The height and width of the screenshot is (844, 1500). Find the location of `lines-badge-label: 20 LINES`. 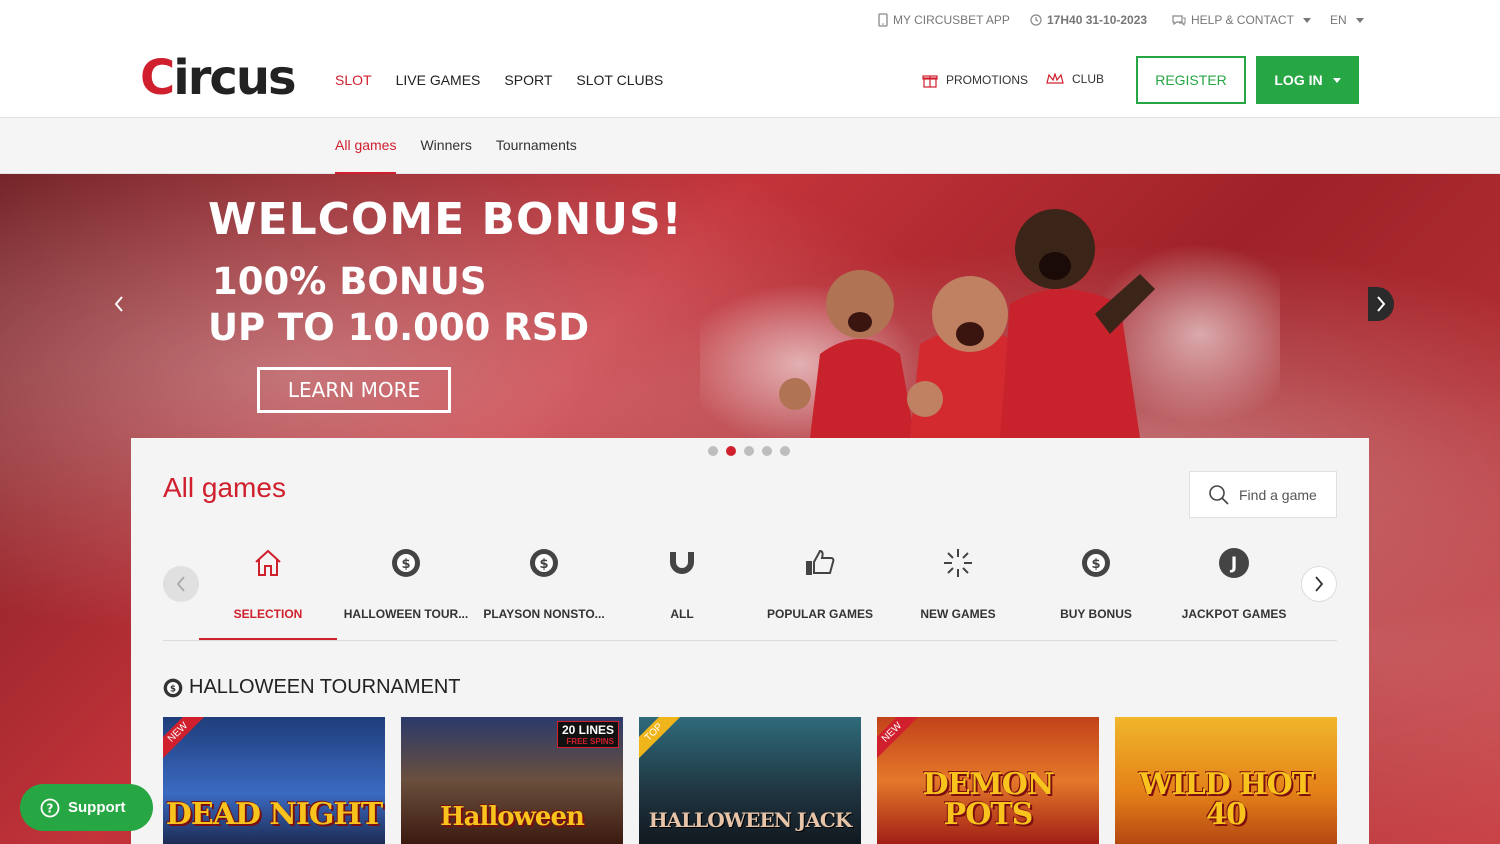

lines-badge-label: 20 LINES is located at coordinates (587, 730).